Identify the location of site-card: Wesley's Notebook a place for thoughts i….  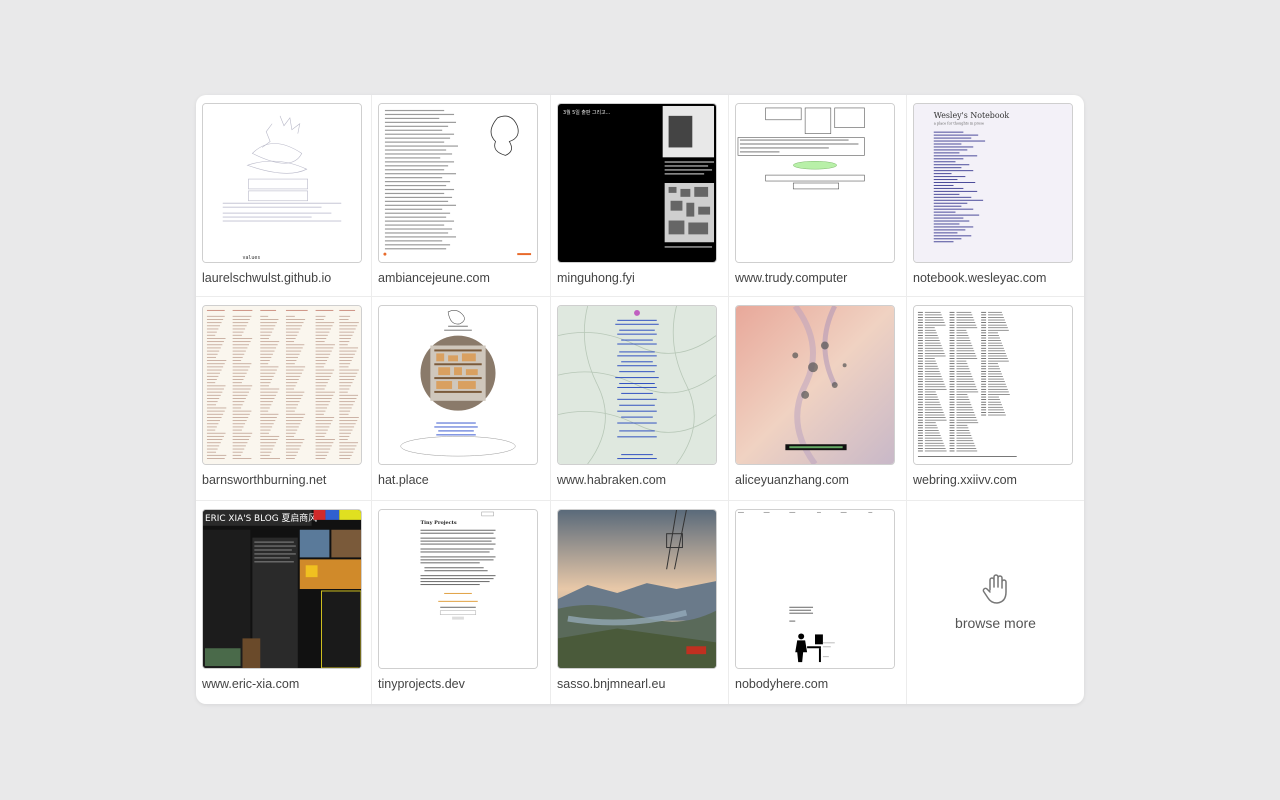
(995, 196).